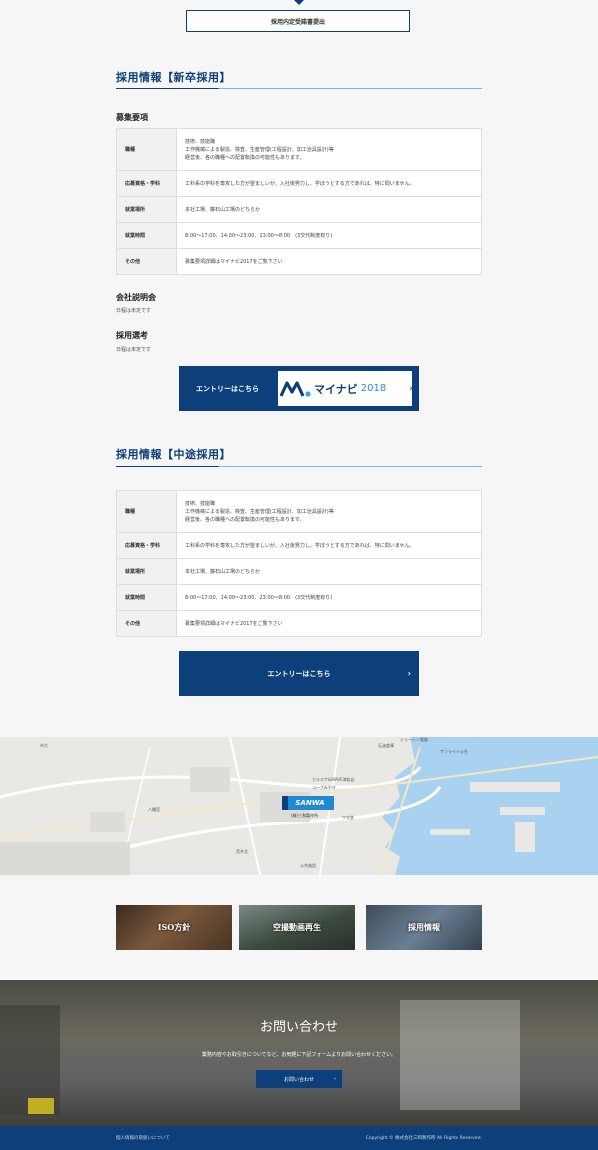 This screenshot has height=1150, width=598. Describe the element at coordinates (136, 297) in the screenshot. I see `briefing-heading: 会社説明会` at that location.